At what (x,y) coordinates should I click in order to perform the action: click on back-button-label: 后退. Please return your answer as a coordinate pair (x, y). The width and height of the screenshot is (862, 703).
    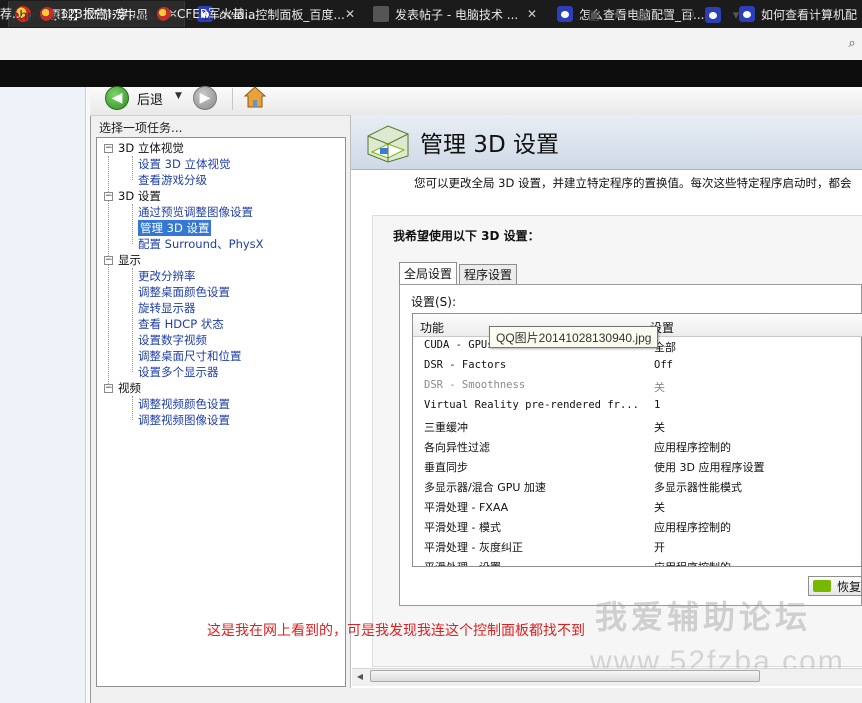
    Looking at the image, I should click on (150, 98).